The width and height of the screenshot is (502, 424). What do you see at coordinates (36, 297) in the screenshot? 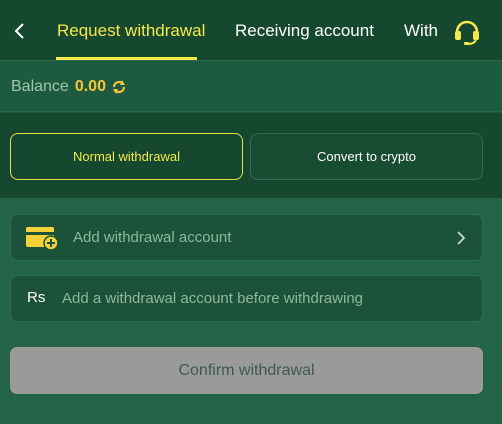
I see `rupee-icon: Rs` at bounding box center [36, 297].